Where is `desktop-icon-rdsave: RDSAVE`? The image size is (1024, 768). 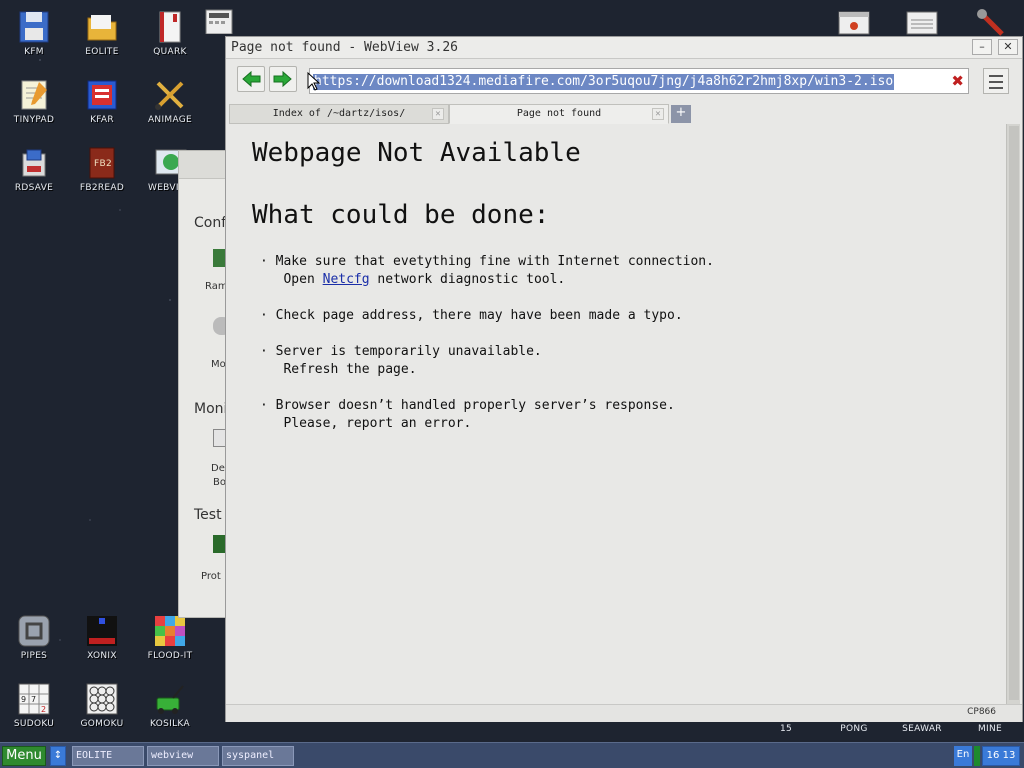
desktop-icon-rdsave: RDSAVE is located at coordinates (34, 169).